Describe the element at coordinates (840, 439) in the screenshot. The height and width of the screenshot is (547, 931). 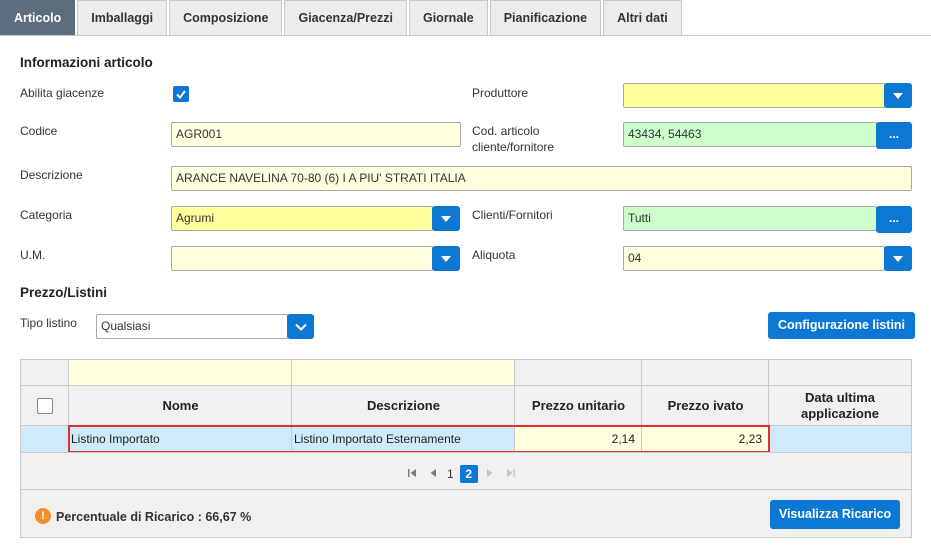
I see `cell-data` at that location.